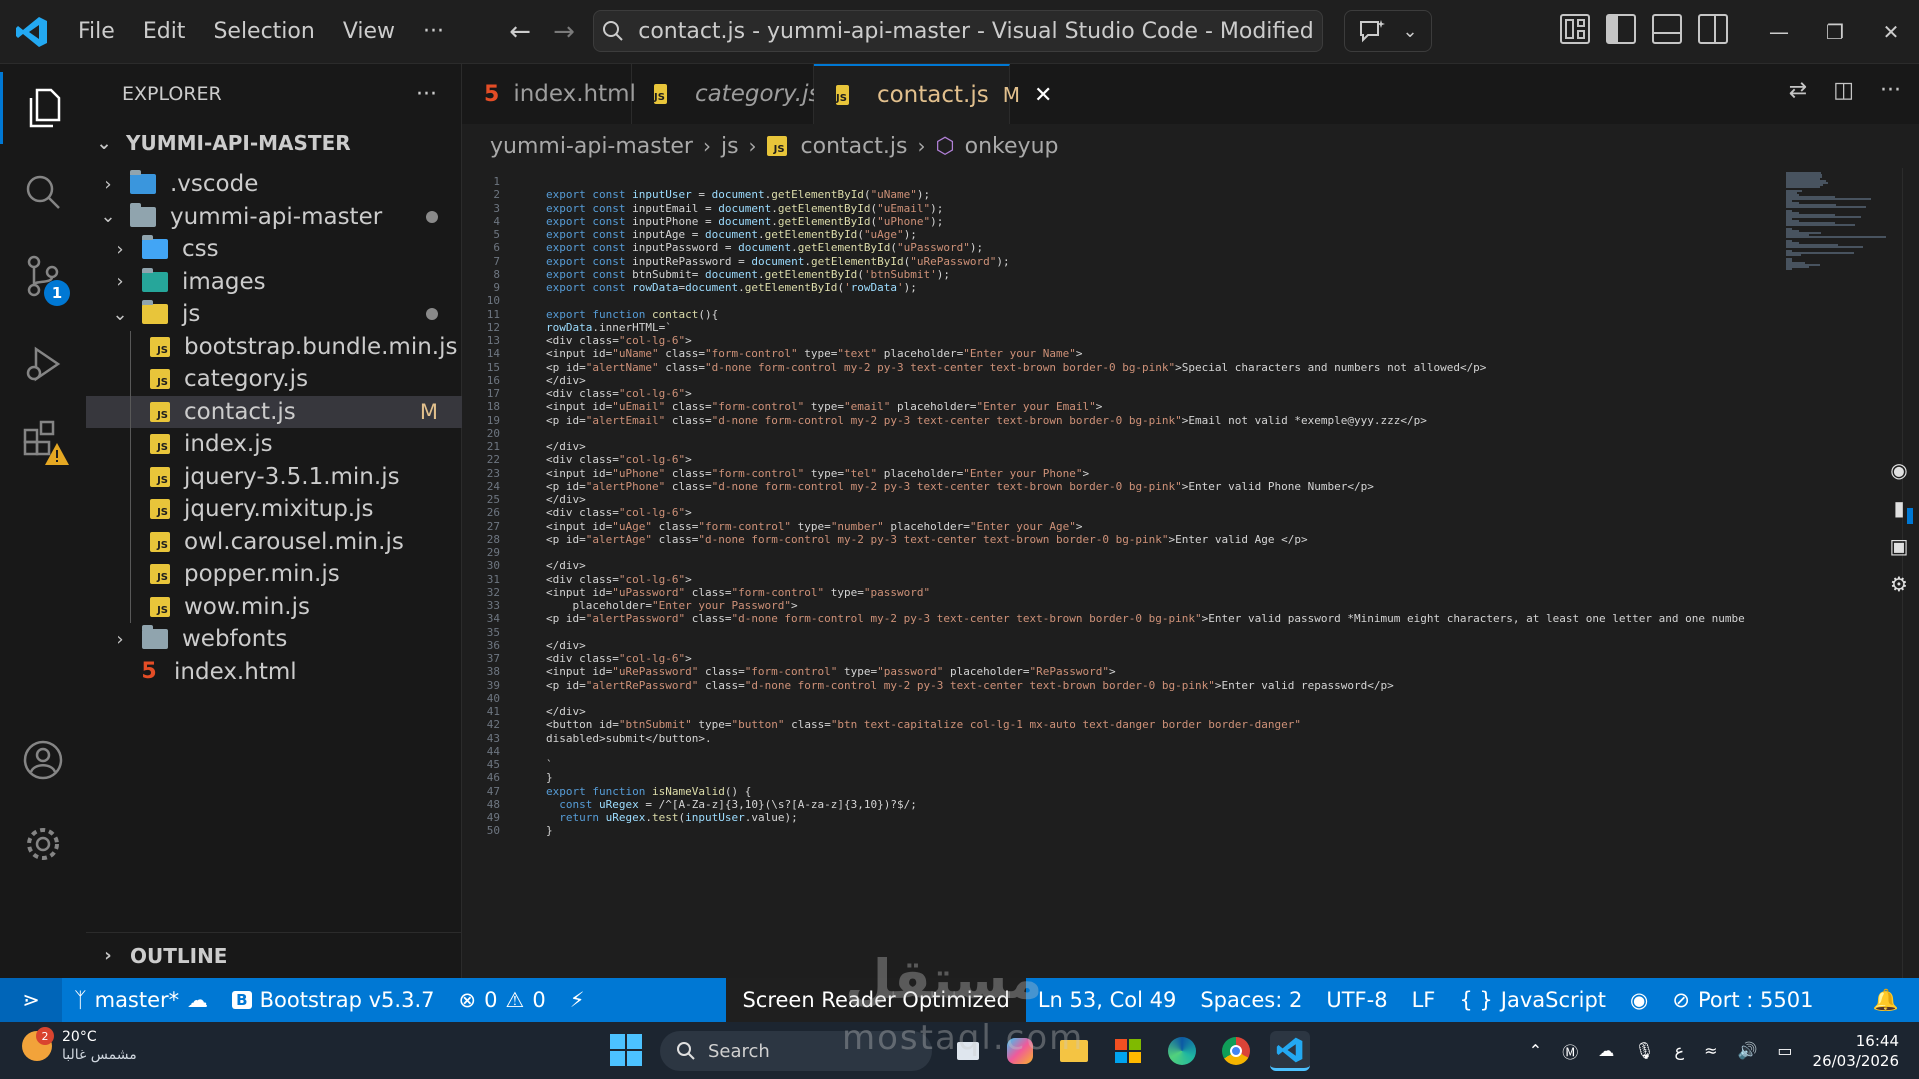  What do you see at coordinates (1639, 1000) in the screenshot?
I see `copilot-status-icon: ◉` at bounding box center [1639, 1000].